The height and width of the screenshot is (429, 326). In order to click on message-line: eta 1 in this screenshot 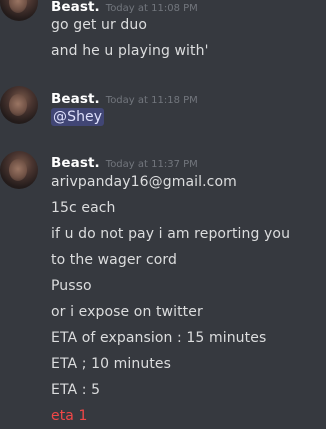, I will do `click(69, 416)`.